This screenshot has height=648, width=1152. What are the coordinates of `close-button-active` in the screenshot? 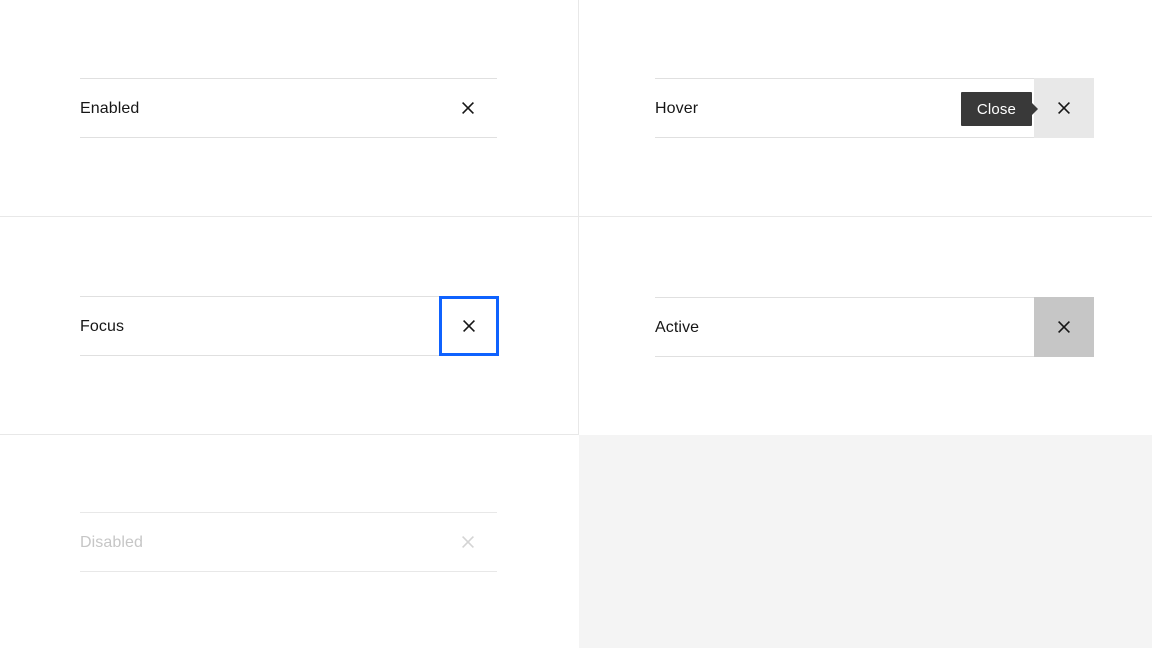 It's located at (1064, 327).